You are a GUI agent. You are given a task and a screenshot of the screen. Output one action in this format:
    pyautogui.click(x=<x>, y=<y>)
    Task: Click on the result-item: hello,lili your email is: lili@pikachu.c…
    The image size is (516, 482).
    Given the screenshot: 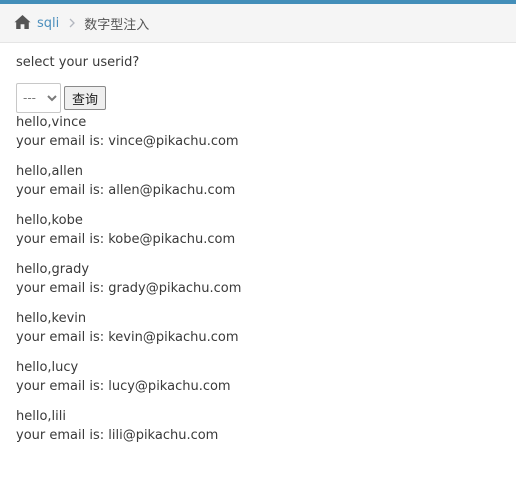 What is the action you would take?
    pyautogui.click(x=256, y=431)
    